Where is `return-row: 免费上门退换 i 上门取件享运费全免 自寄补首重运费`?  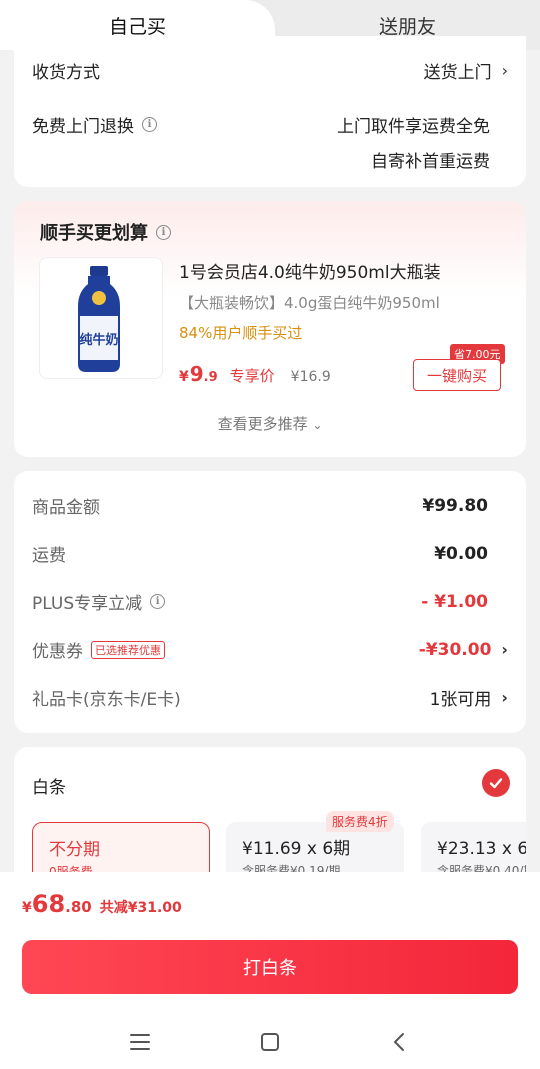 return-row: 免费上门退换 i 上门取件享运费全免 自寄补首重运费 is located at coordinates (270, 142).